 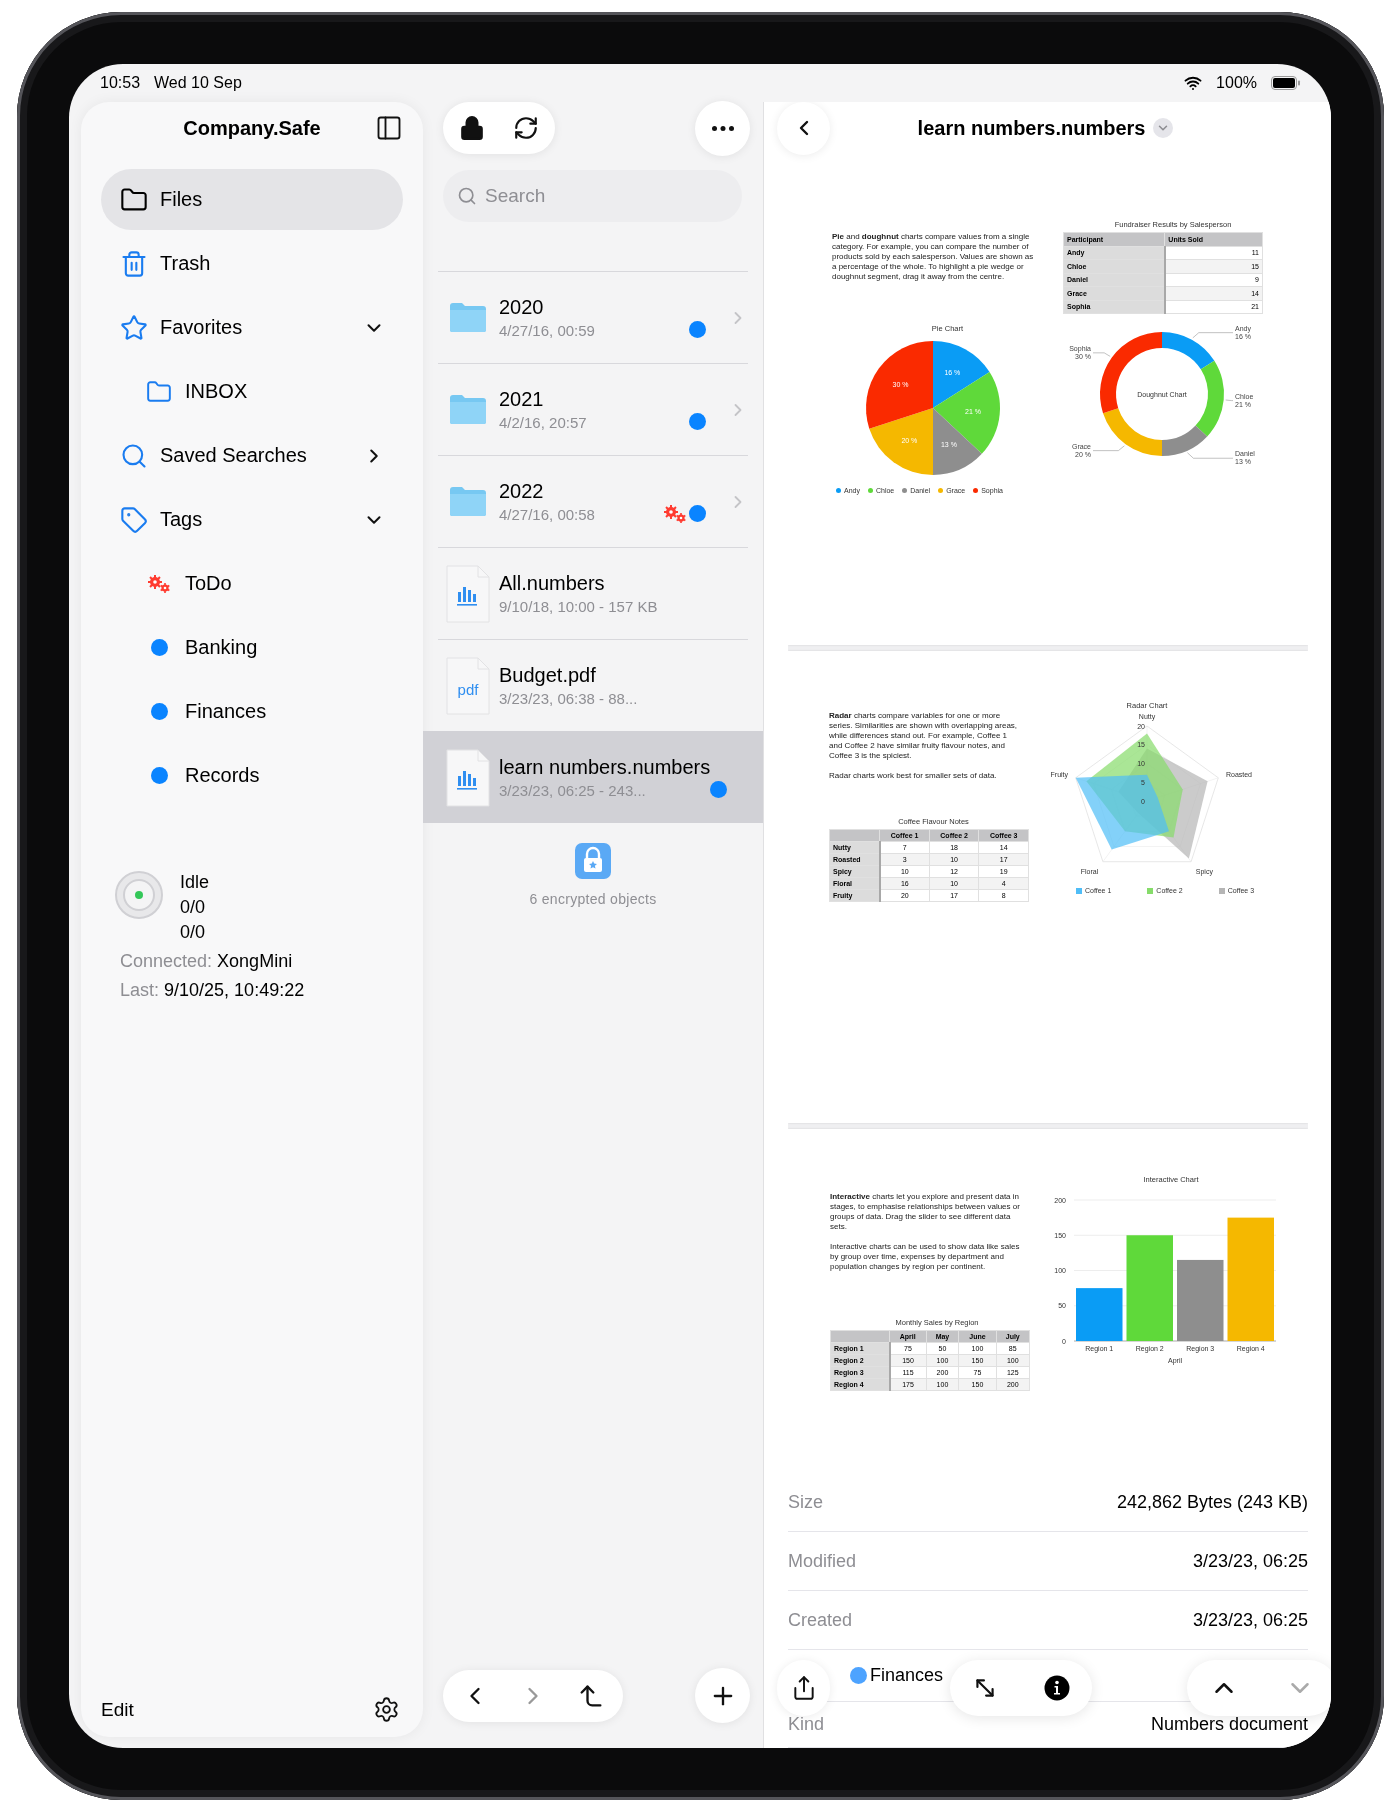 What do you see at coordinates (134, 519) in the screenshot?
I see `tag-icon` at bounding box center [134, 519].